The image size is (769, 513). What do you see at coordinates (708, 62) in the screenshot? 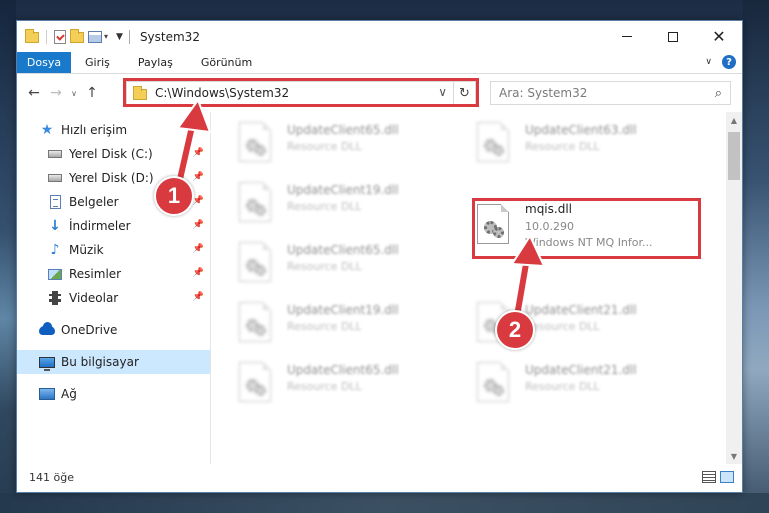
I see `expand-ribbon-icon: ∨` at bounding box center [708, 62].